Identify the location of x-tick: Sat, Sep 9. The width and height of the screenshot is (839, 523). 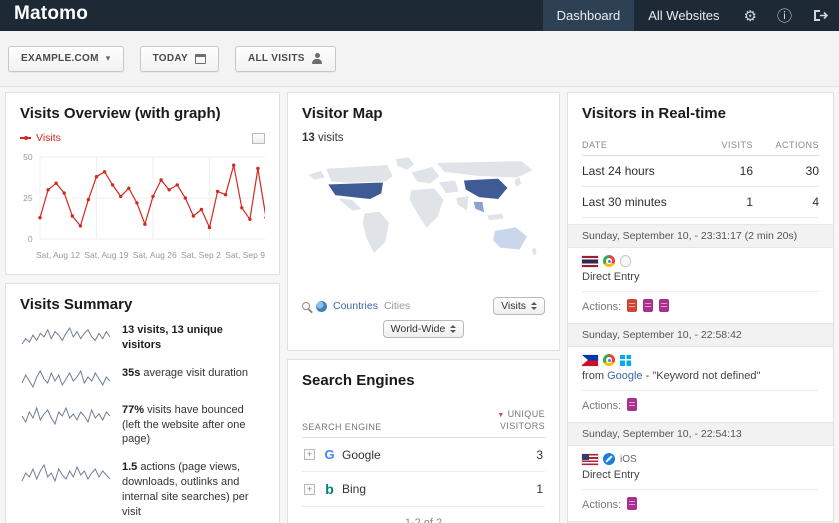
(245, 255).